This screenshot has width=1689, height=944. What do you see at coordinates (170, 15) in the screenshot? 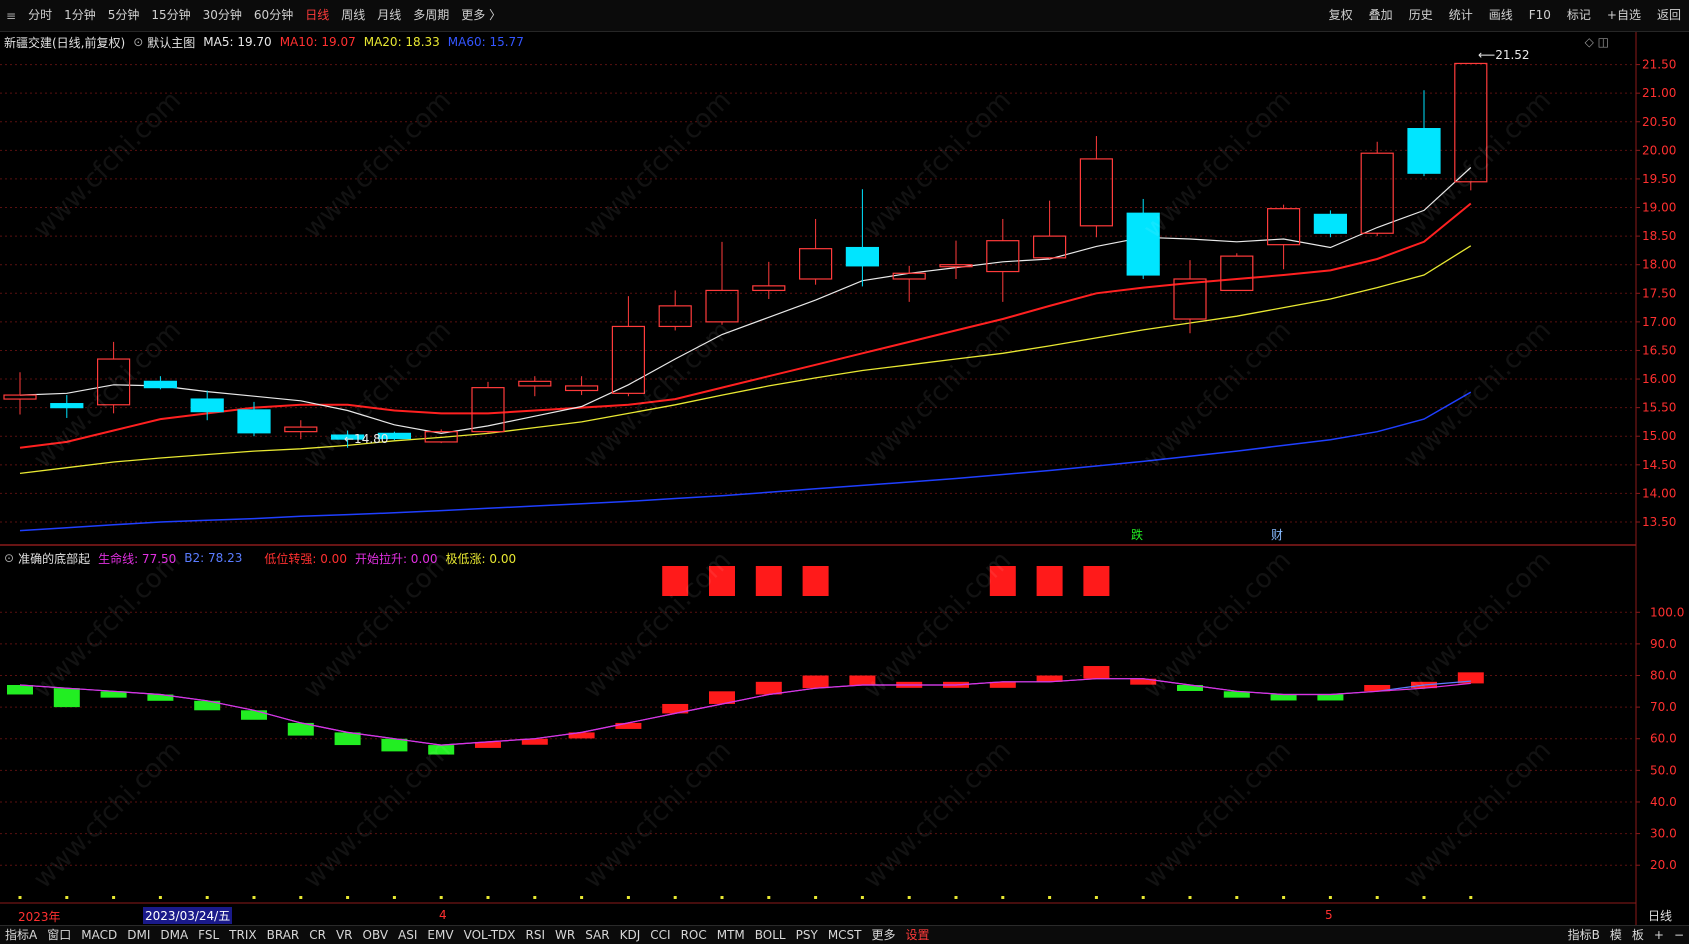
I see `tab-timeframe: 15分钟` at bounding box center [170, 15].